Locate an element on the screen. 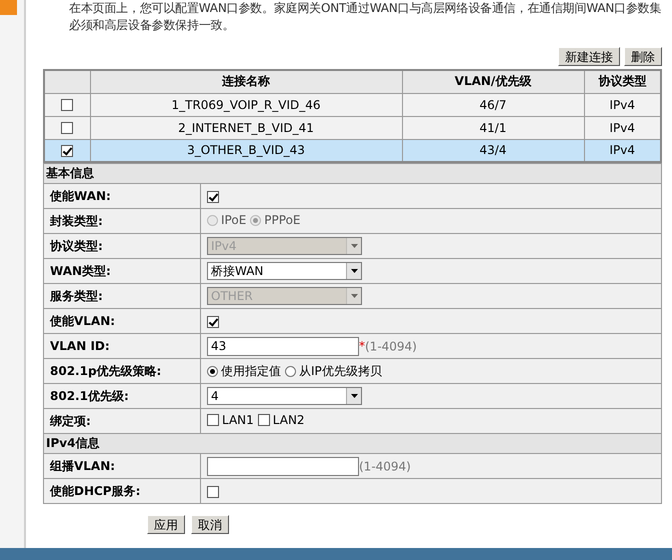 This screenshot has width=672, height=560. field-label: WAN类型: is located at coordinates (122, 271).